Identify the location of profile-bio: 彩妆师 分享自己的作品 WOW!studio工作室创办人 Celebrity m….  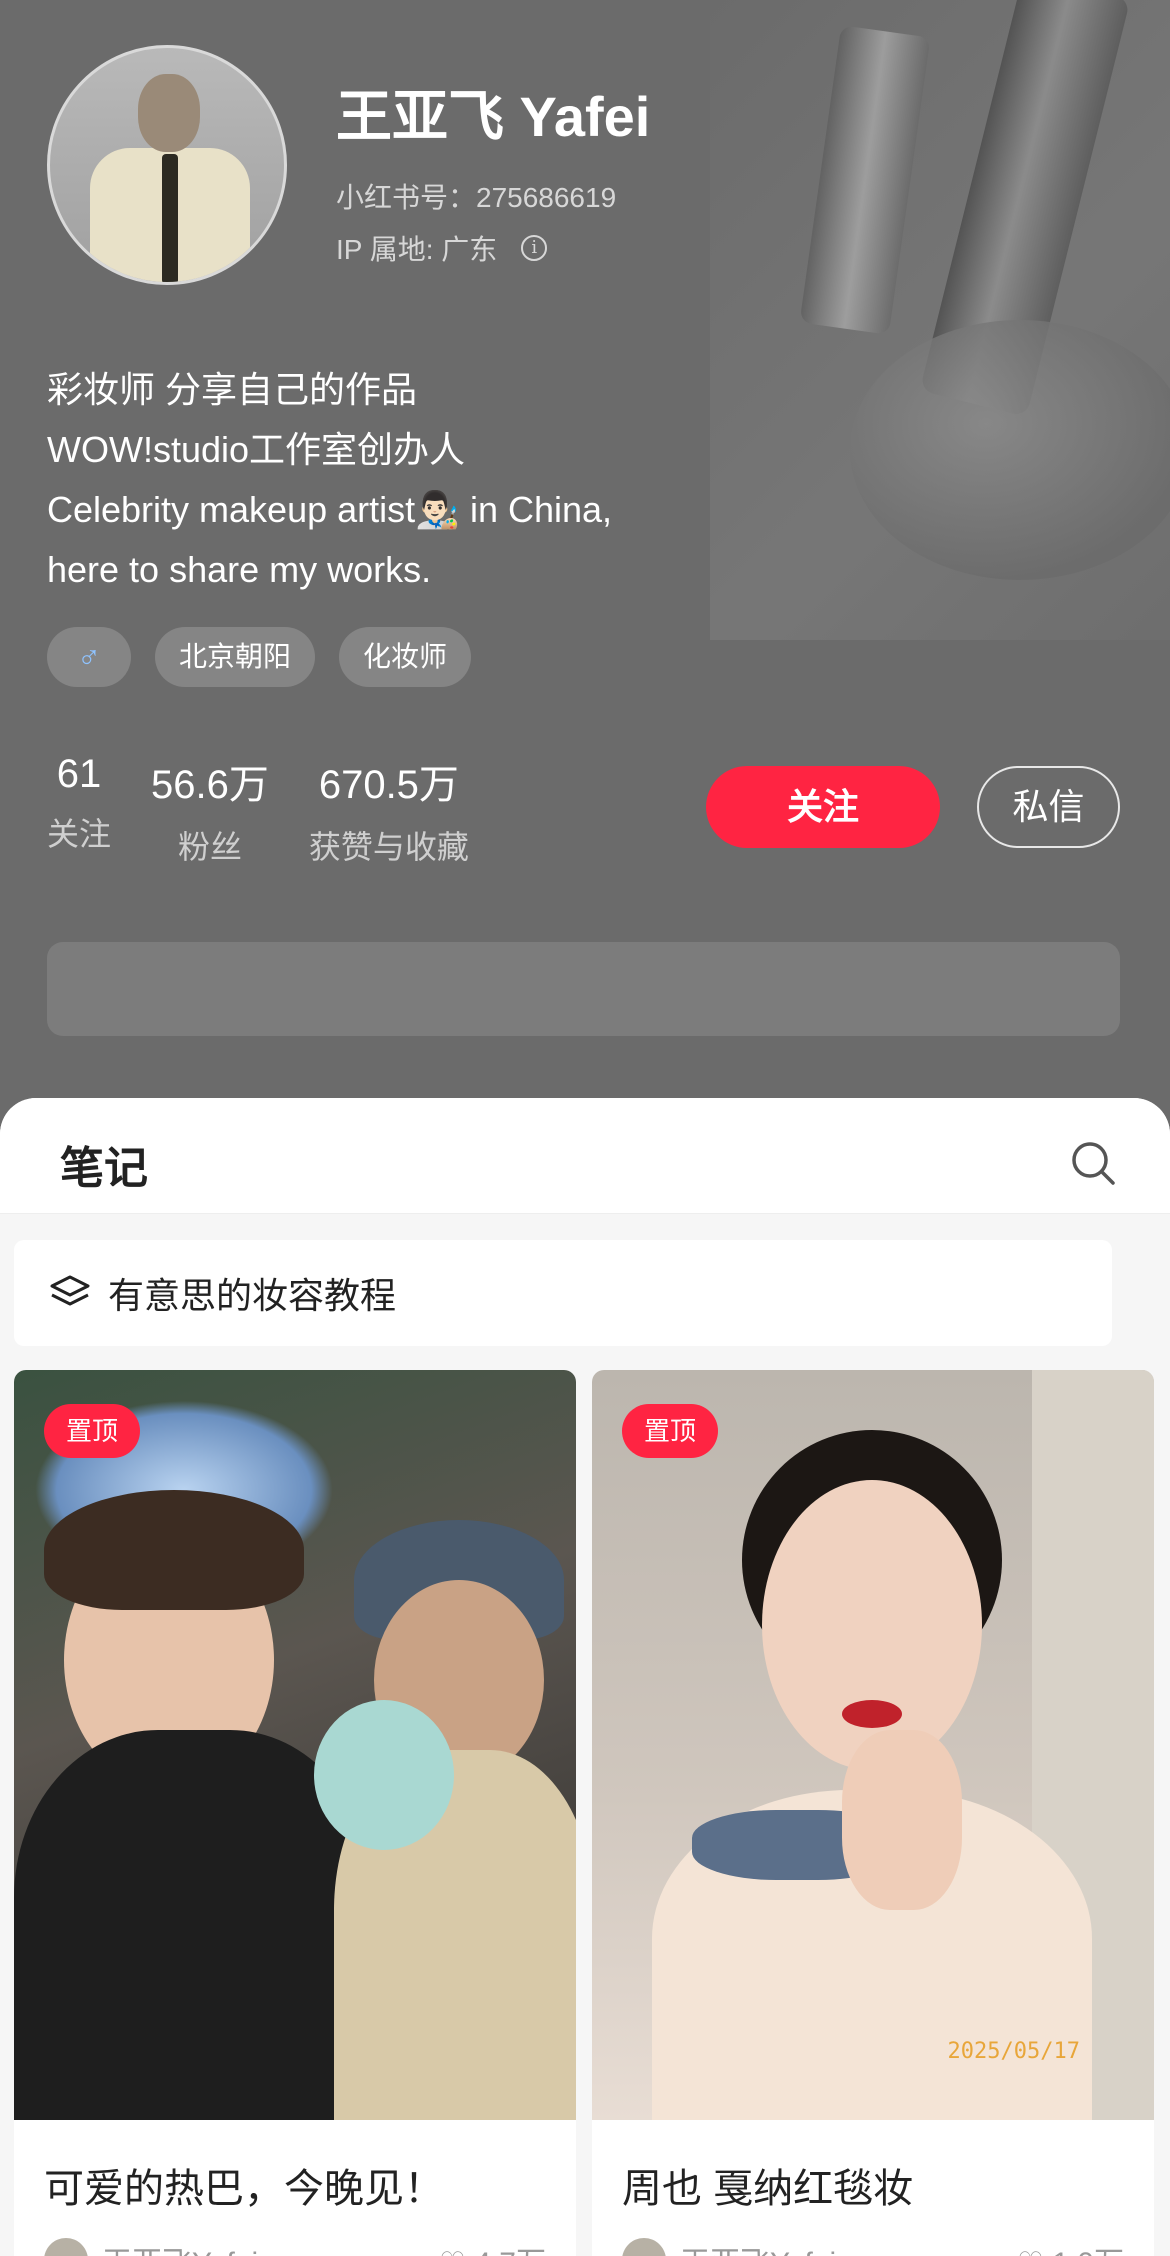
(397, 480).